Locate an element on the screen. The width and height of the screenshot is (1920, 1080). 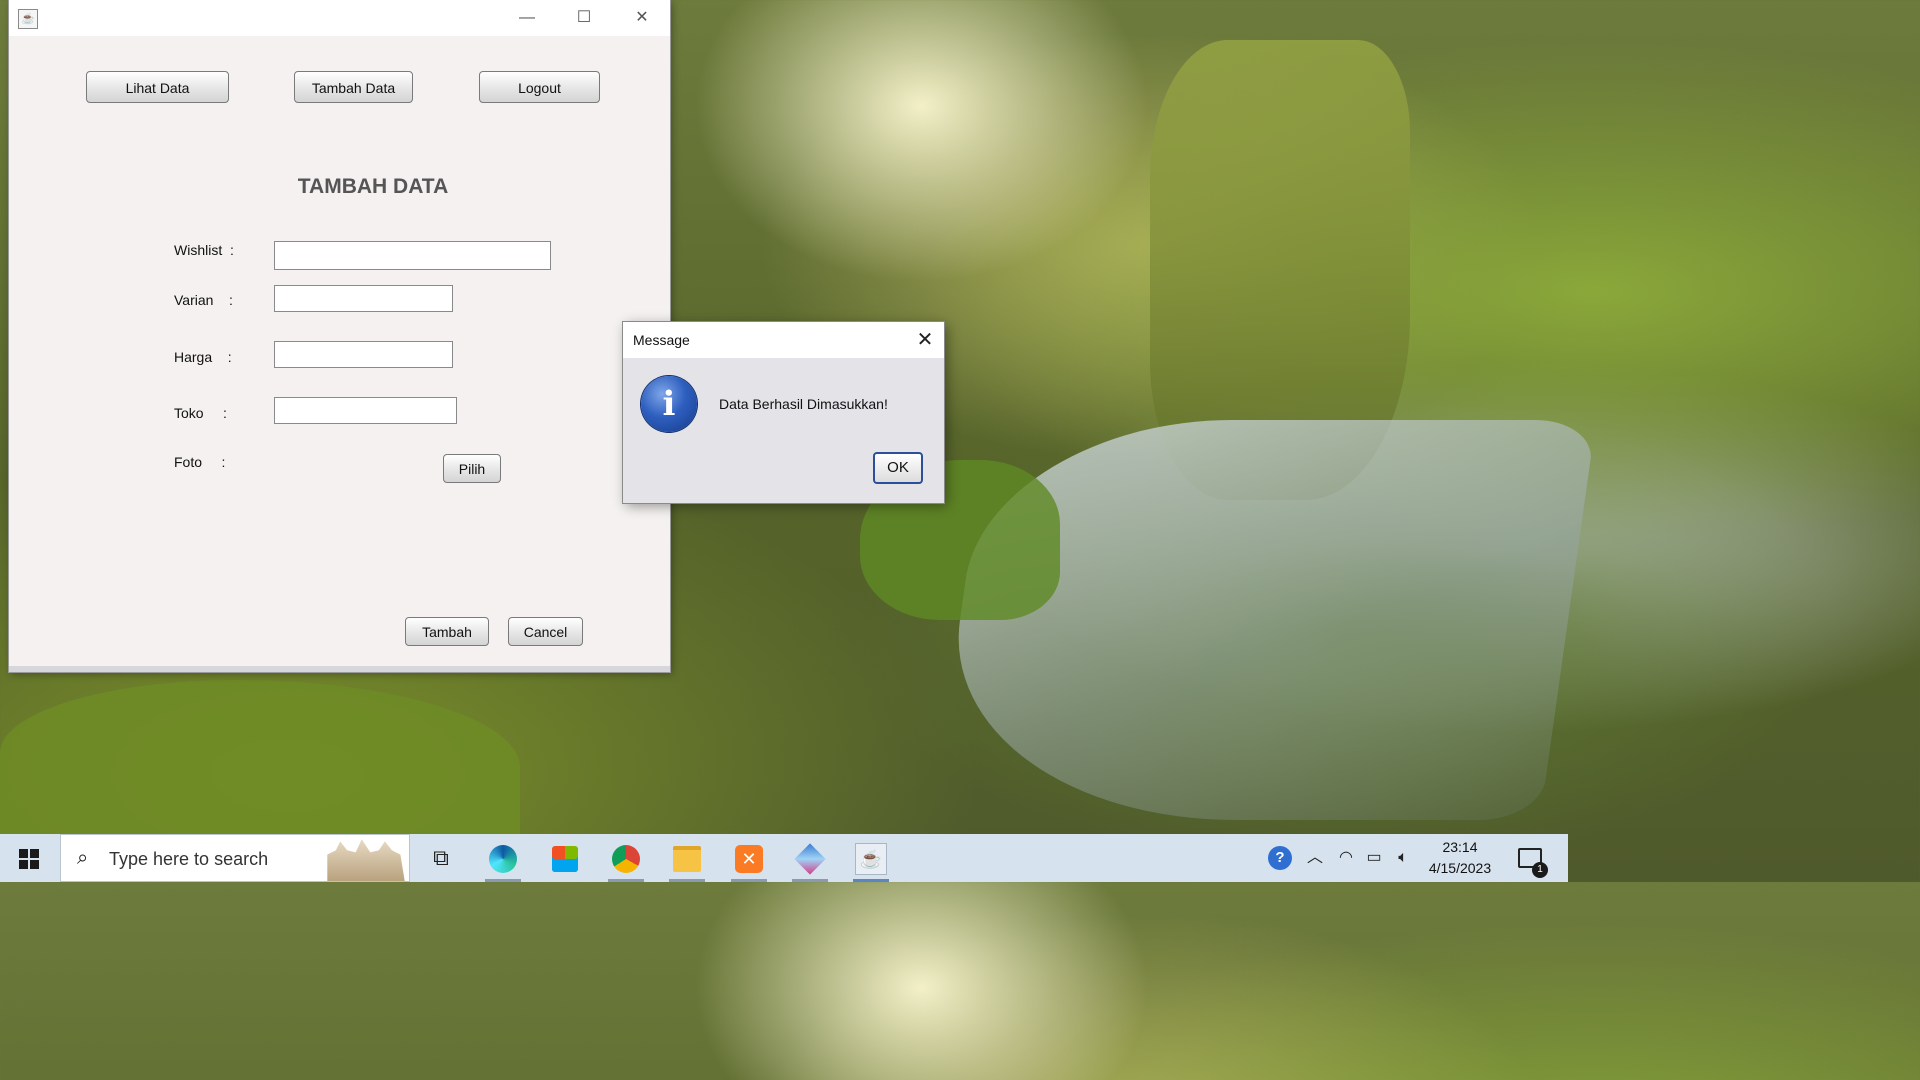
edge-icon is located at coordinates (503, 861).